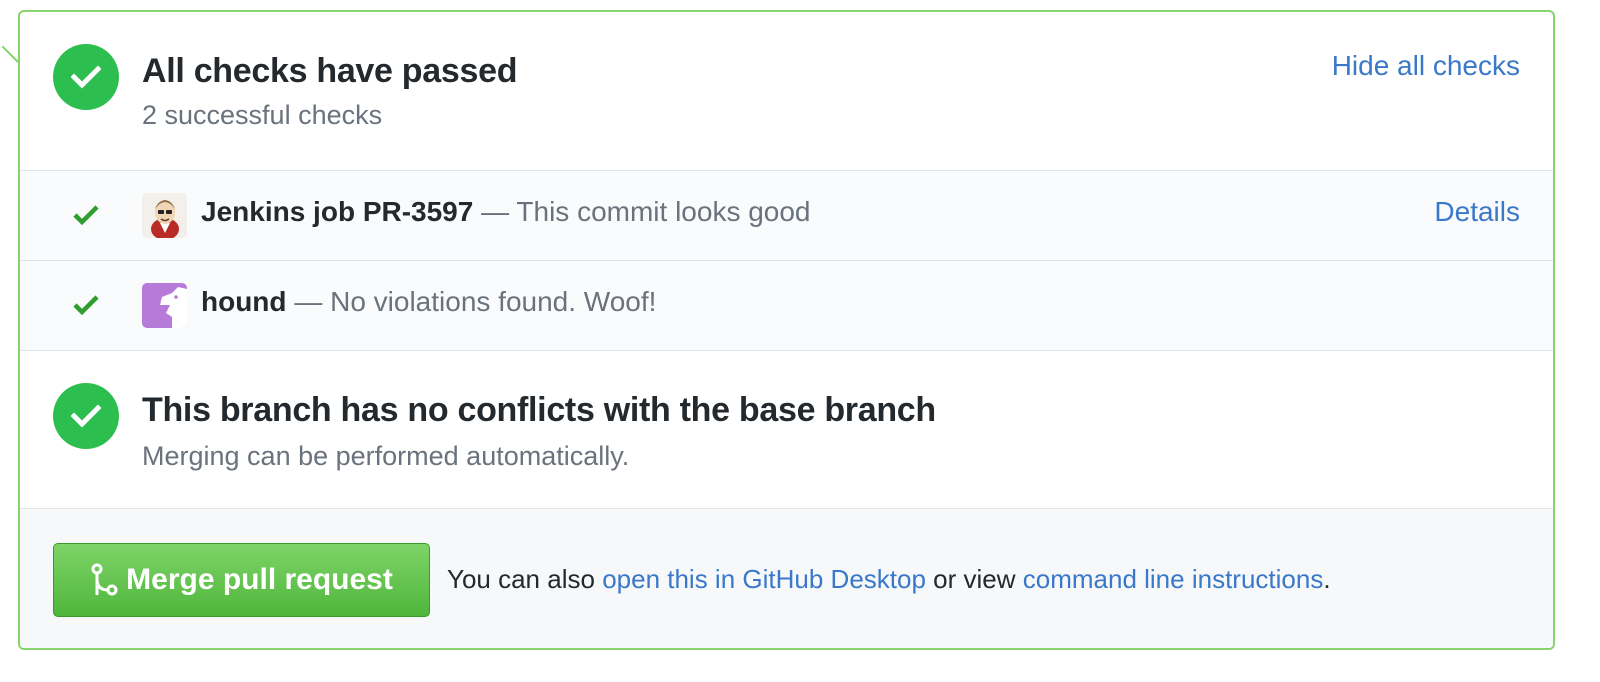  Describe the element at coordinates (974, 579) in the screenshot. I see `footer-middle: or view` at that location.